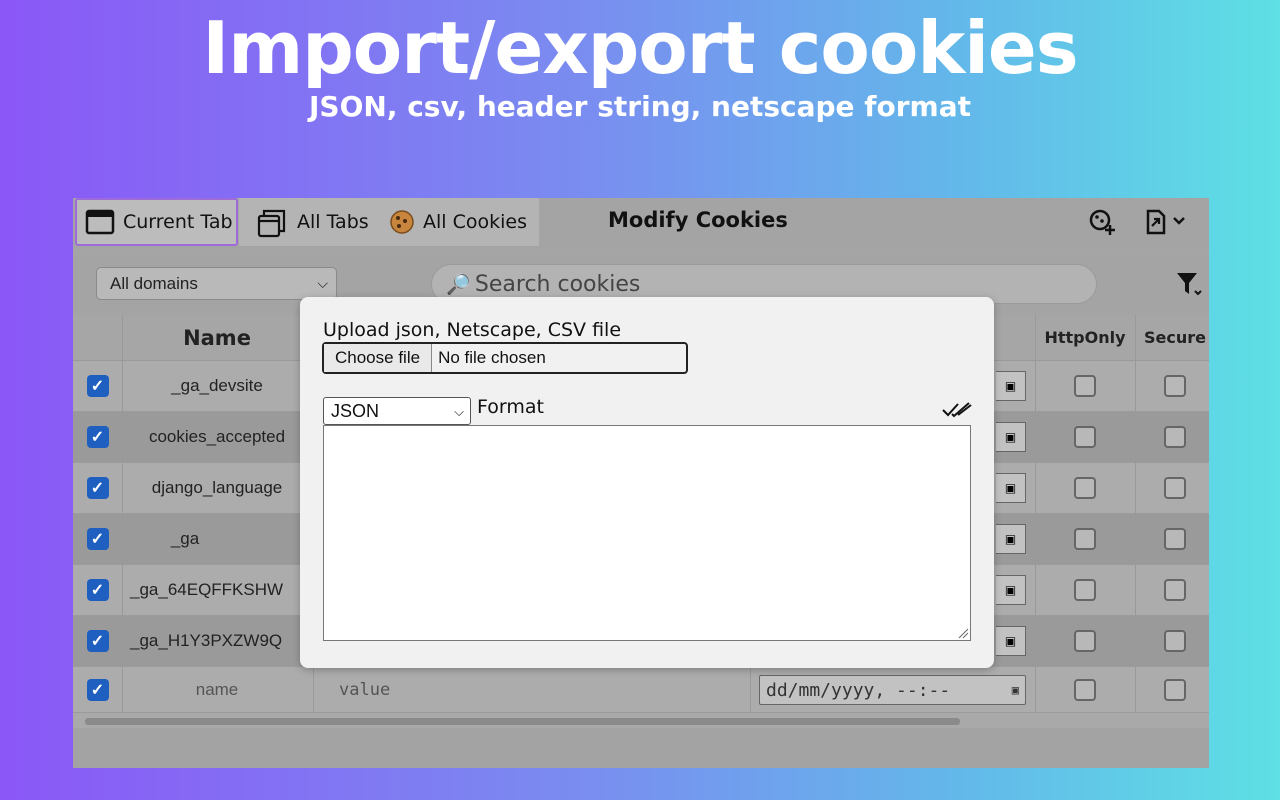 Image resolution: width=1280 pixels, height=800 pixels. I want to click on table-row-new: ✓ name value dd/mm/yyyy, --:-- ▣, so click(641, 690).